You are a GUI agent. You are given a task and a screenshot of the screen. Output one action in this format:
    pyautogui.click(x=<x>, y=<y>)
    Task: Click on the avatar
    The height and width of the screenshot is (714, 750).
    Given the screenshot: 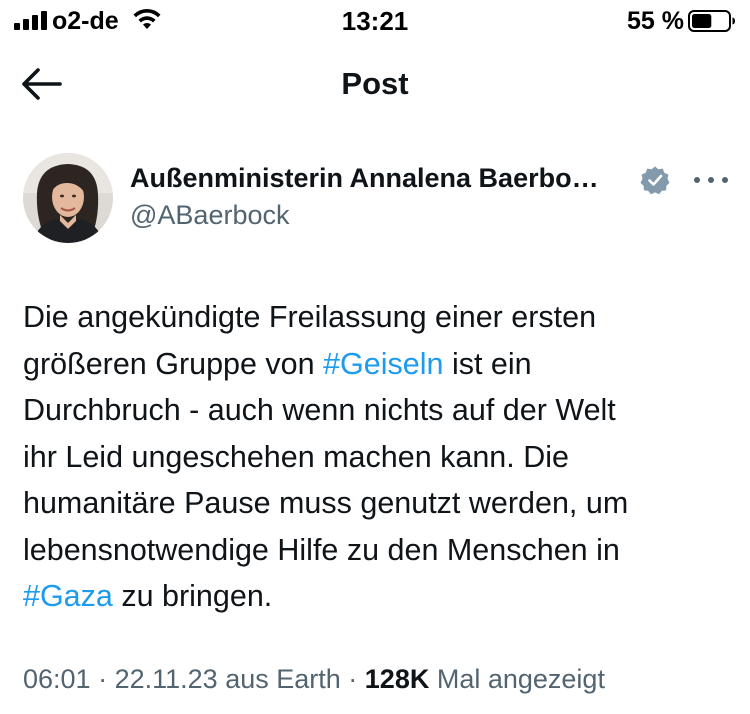 What is the action you would take?
    pyautogui.click(x=68, y=198)
    